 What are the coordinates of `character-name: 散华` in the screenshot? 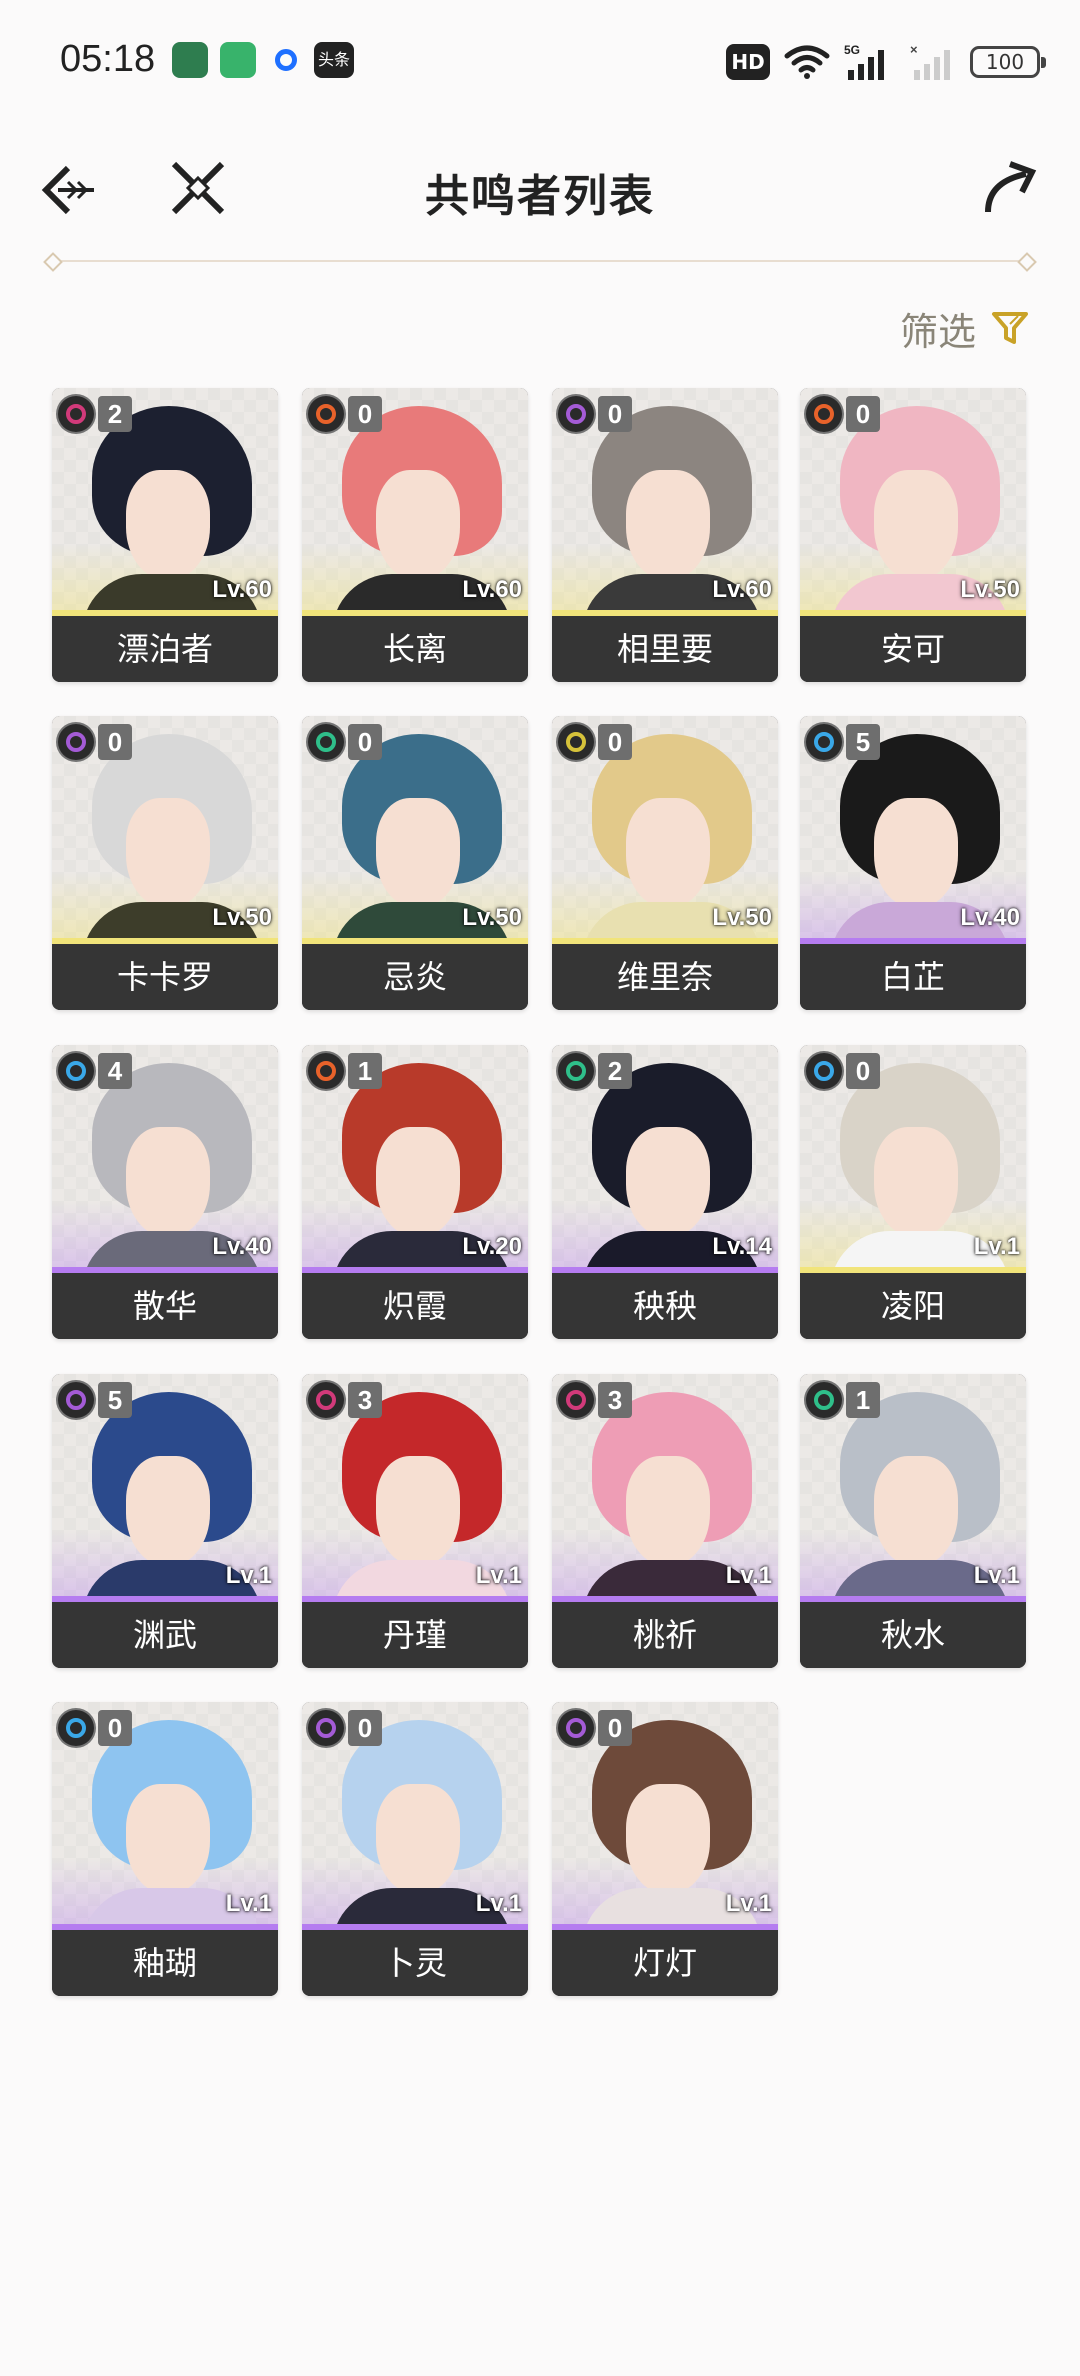 It's located at (165, 1306).